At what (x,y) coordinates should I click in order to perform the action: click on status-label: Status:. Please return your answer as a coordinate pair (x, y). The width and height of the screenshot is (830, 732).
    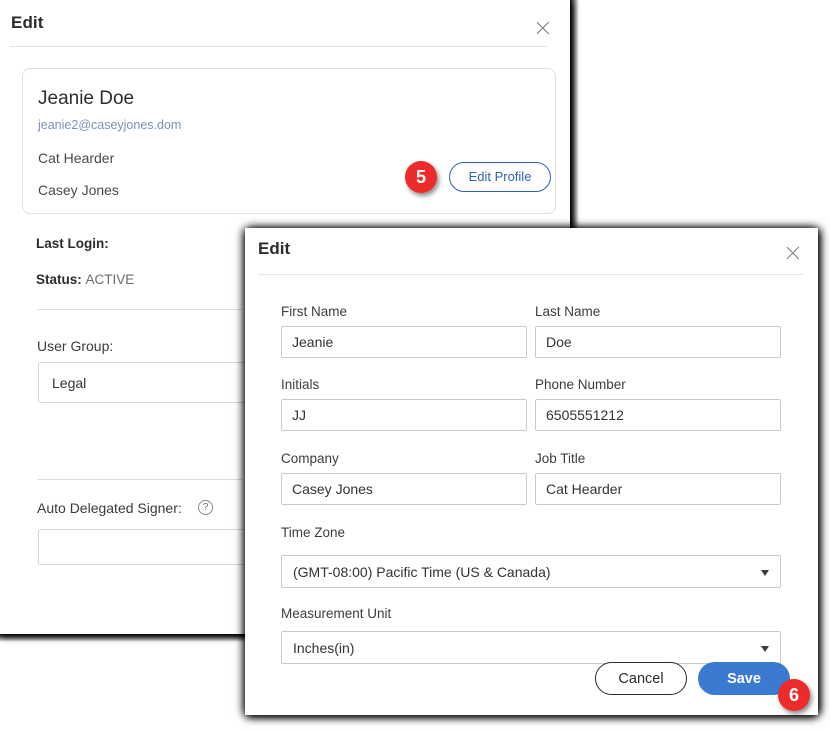
    Looking at the image, I should click on (59, 279).